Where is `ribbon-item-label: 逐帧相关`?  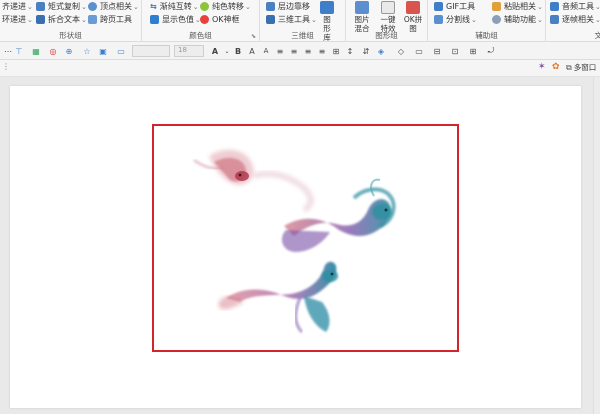
ribbon-item-label: 逐帧相关 is located at coordinates (581, 19).